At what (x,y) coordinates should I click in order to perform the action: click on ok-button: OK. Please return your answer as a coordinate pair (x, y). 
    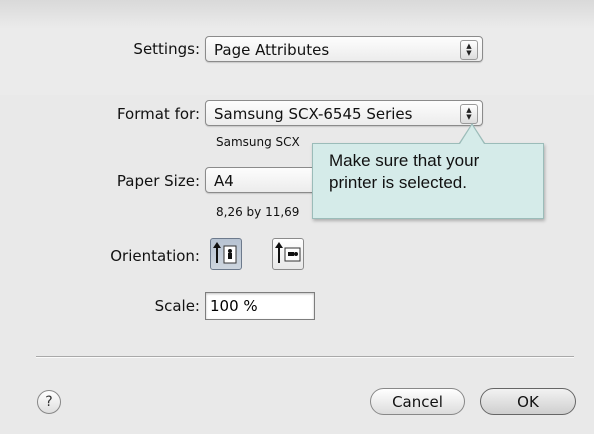
    Looking at the image, I should click on (528, 401).